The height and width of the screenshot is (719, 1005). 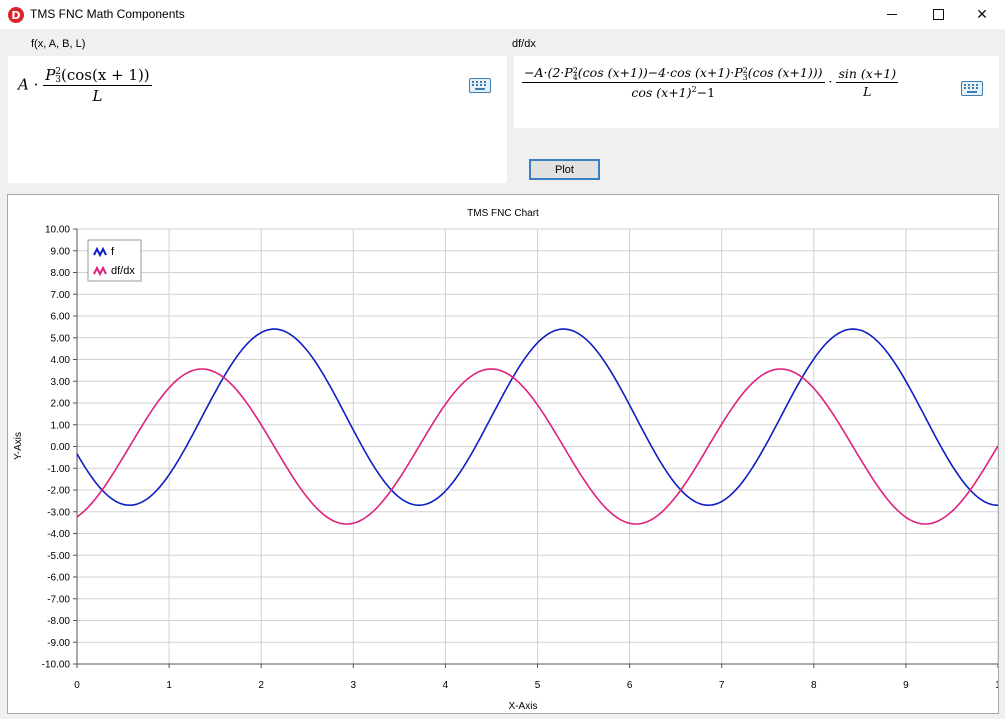 I want to click on y-axis-label: Y-Axis, so click(x=18, y=446).